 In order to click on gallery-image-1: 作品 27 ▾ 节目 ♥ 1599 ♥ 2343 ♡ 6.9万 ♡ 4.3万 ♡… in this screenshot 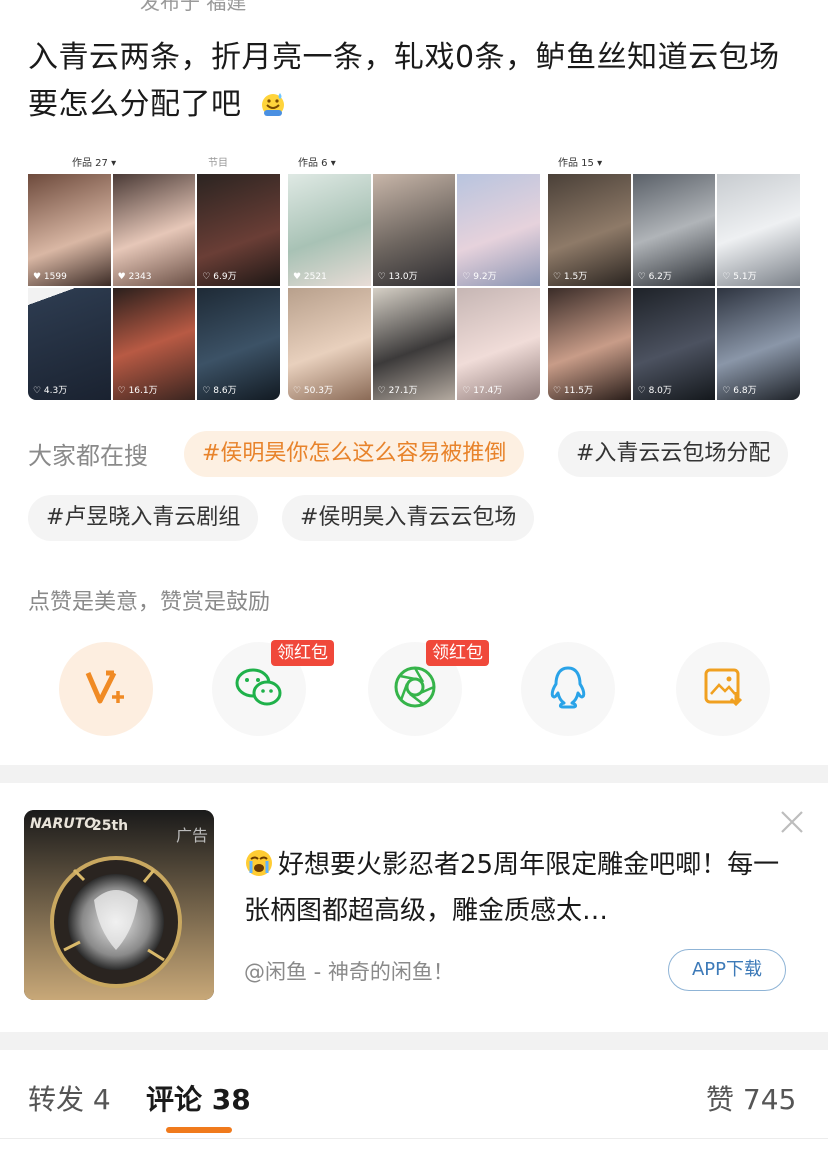, I will do `click(154, 273)`.